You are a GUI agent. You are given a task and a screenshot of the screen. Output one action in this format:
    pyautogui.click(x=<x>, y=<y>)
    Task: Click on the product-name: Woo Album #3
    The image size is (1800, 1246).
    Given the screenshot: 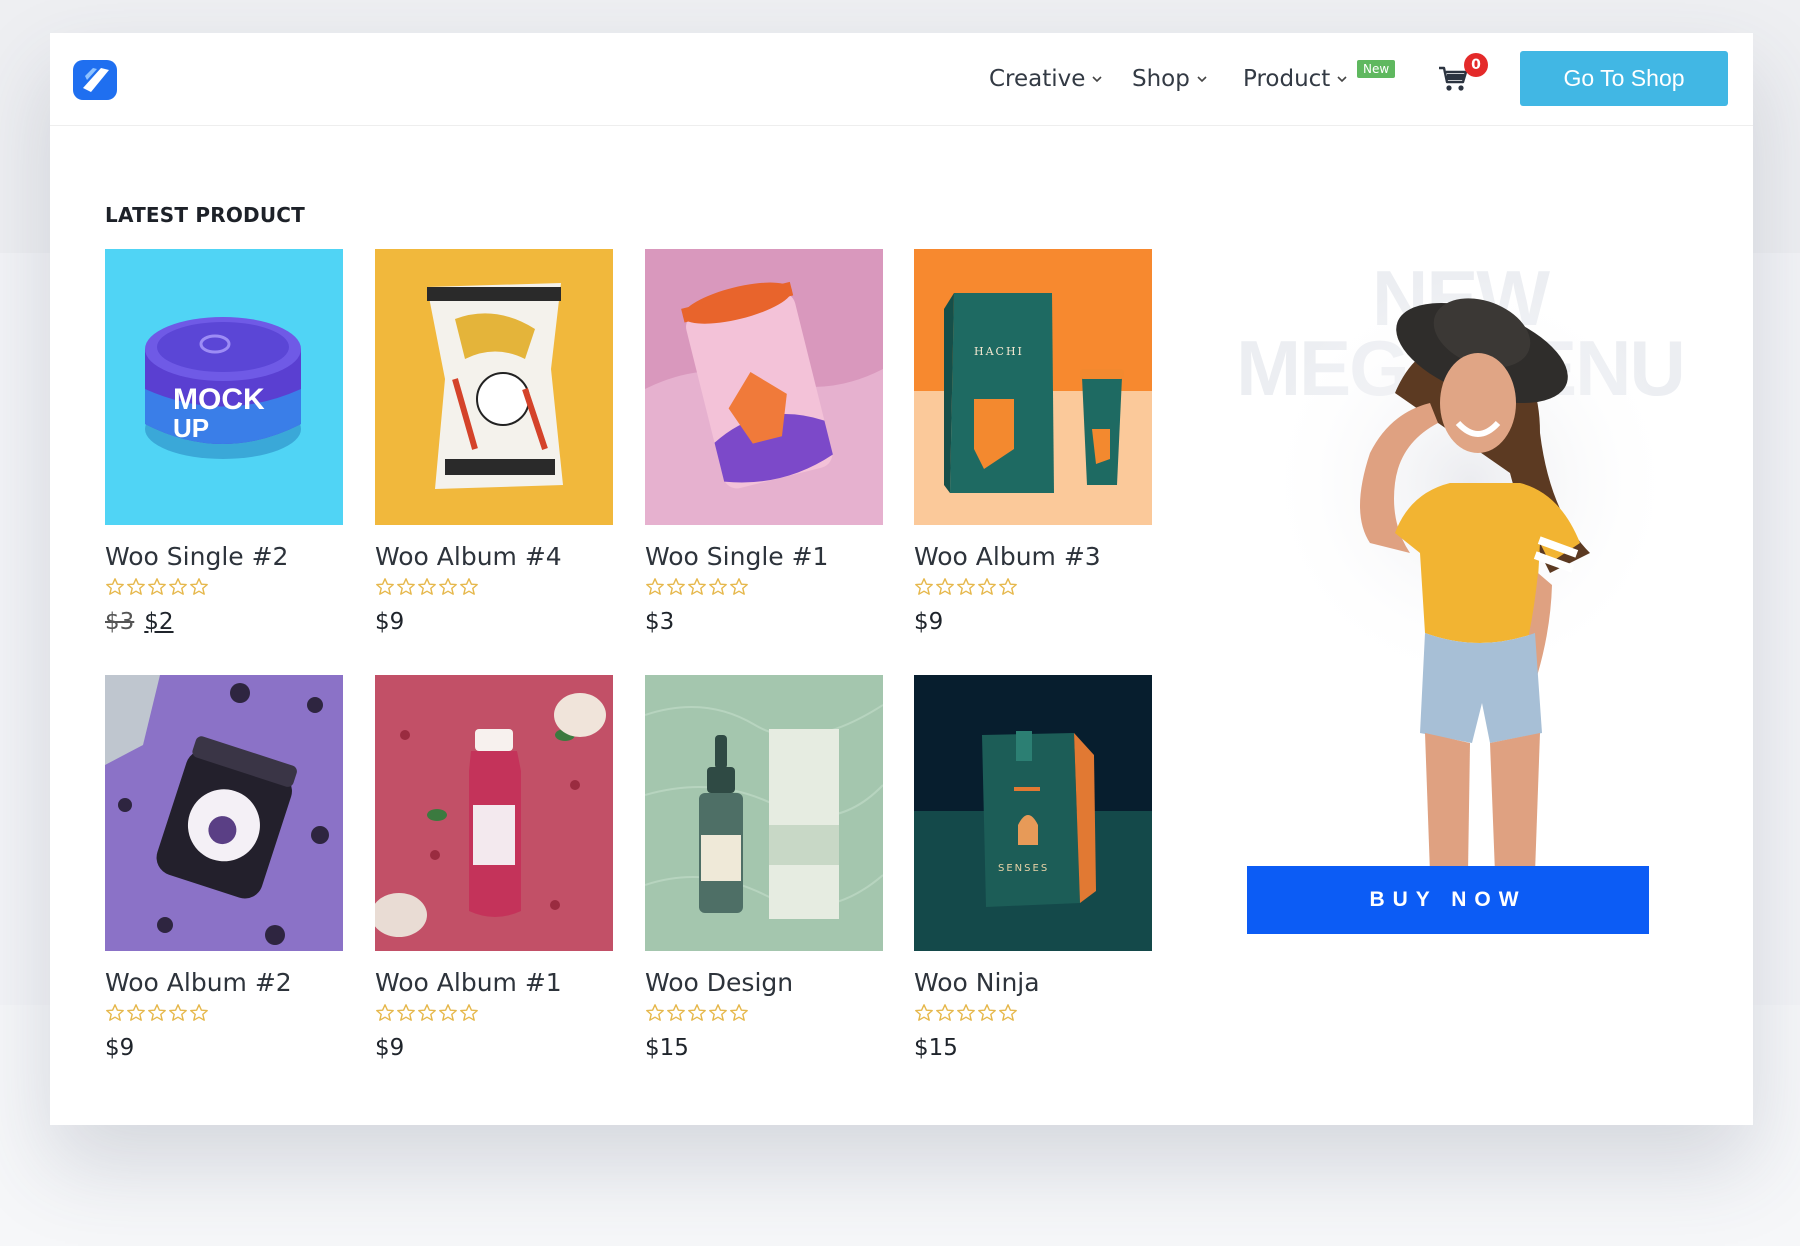 What is the action you would take?
    pyautogui.click(x=1033, y=556)
    